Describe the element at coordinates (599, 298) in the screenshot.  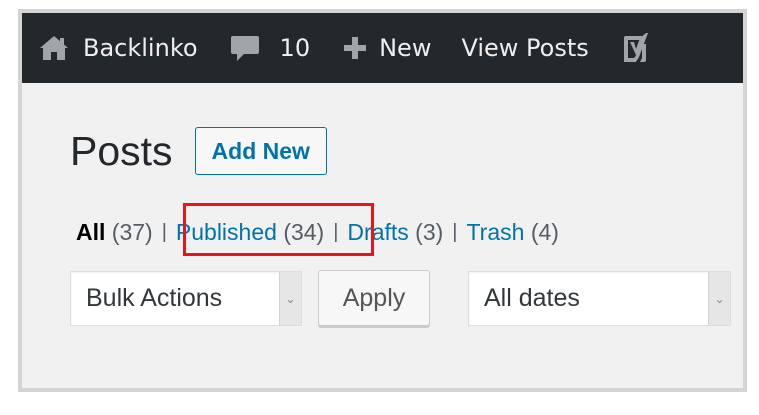
I see `dates-filter-select: All dates ⌄` at that location.